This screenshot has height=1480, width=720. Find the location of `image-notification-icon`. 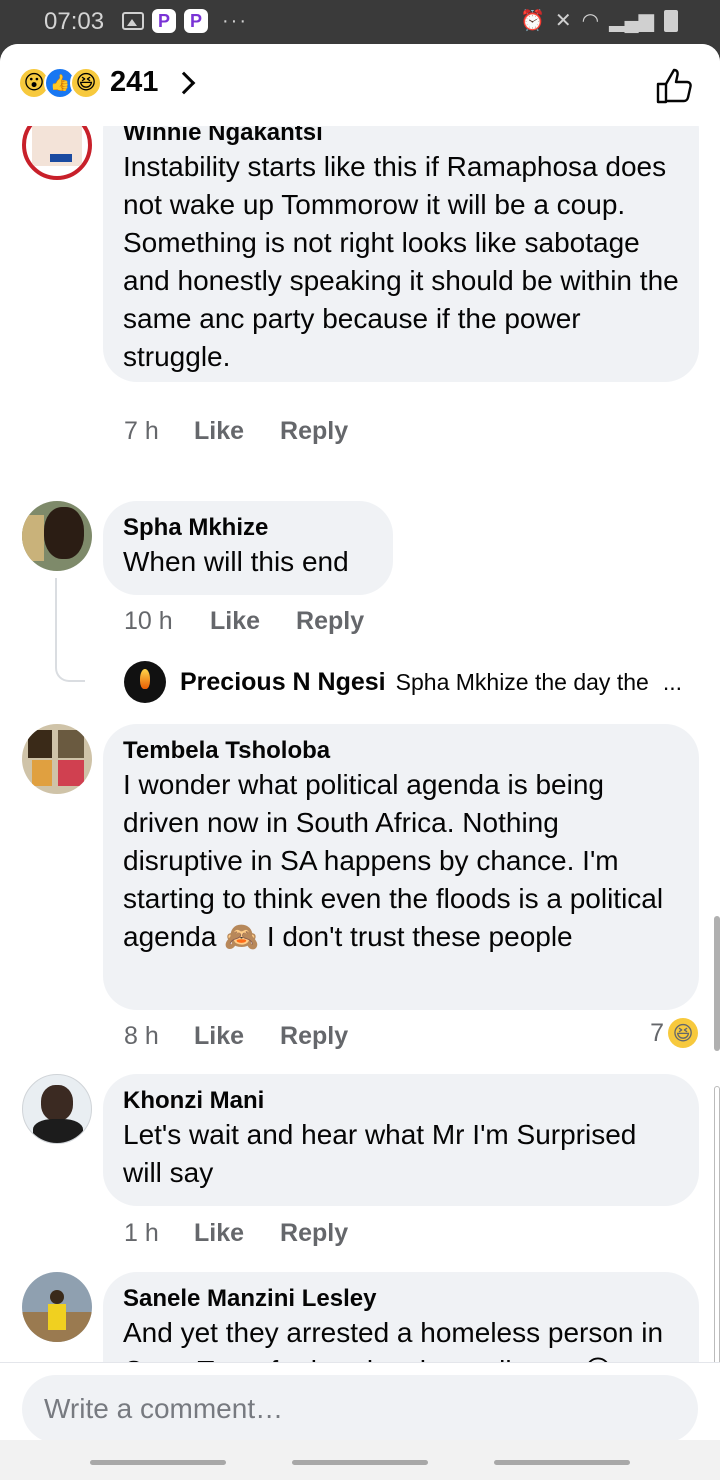

image-notification-icon is located at coordinates (133, 21).